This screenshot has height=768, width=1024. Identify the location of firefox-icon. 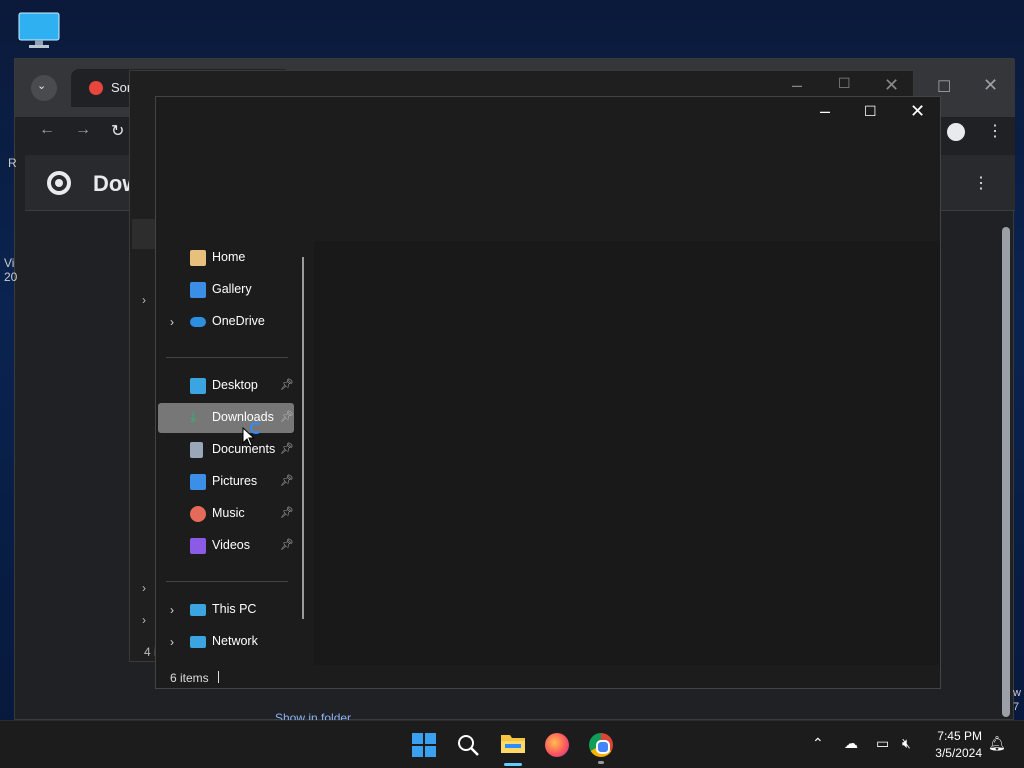
(557, 745).